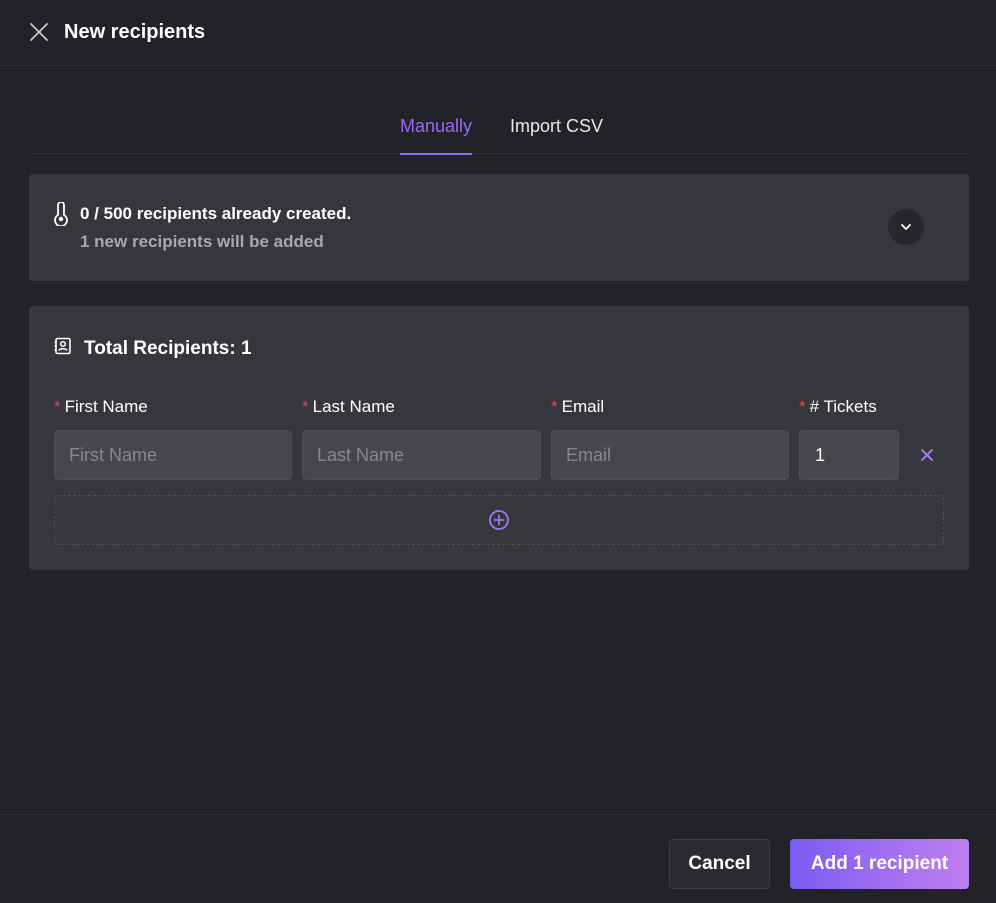 The image size is (996, 903). Describe the element at coordinates (670, 455) in the screenshot. I see `email-input` at that location.